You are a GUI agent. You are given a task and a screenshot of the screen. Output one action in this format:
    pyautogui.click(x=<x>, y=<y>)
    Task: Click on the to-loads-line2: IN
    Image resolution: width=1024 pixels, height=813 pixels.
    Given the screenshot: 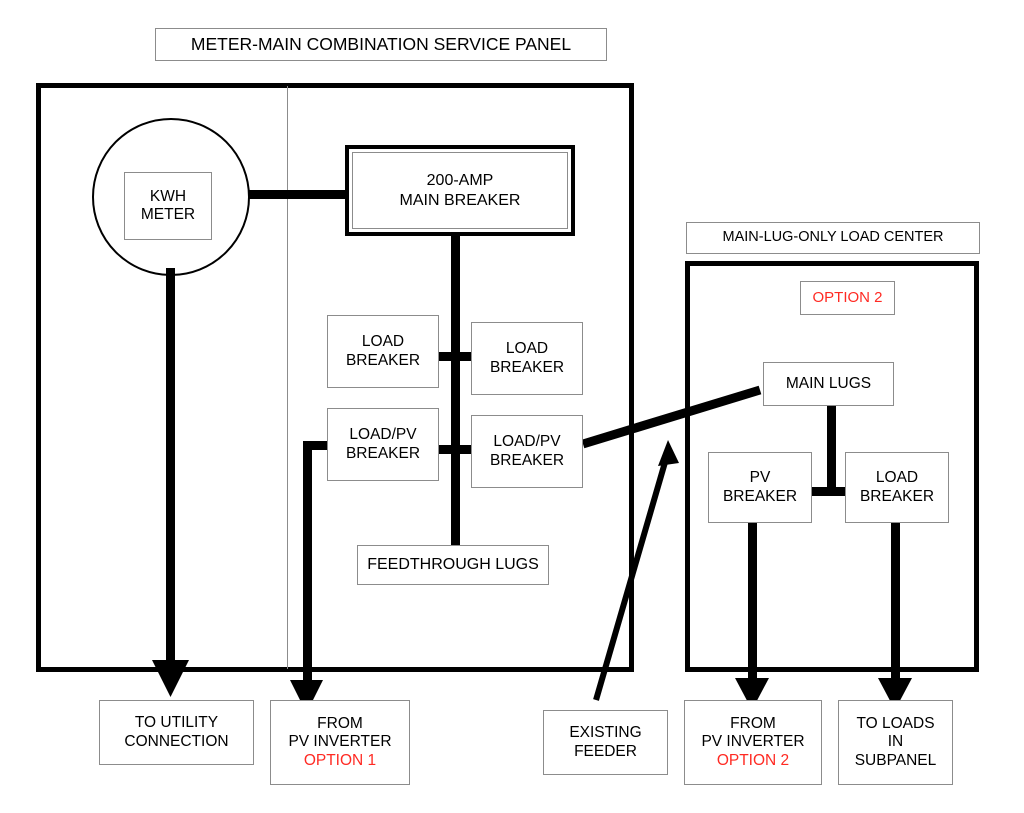 What is the action you would take?
    pyautogui.click(x=895, y=742)
    